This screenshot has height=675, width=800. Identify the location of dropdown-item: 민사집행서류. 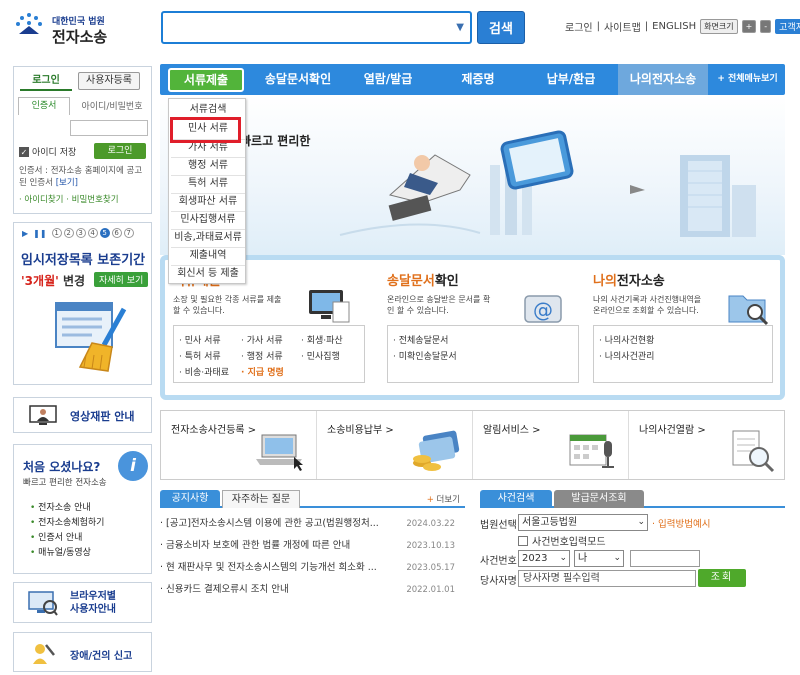
(208, 220).